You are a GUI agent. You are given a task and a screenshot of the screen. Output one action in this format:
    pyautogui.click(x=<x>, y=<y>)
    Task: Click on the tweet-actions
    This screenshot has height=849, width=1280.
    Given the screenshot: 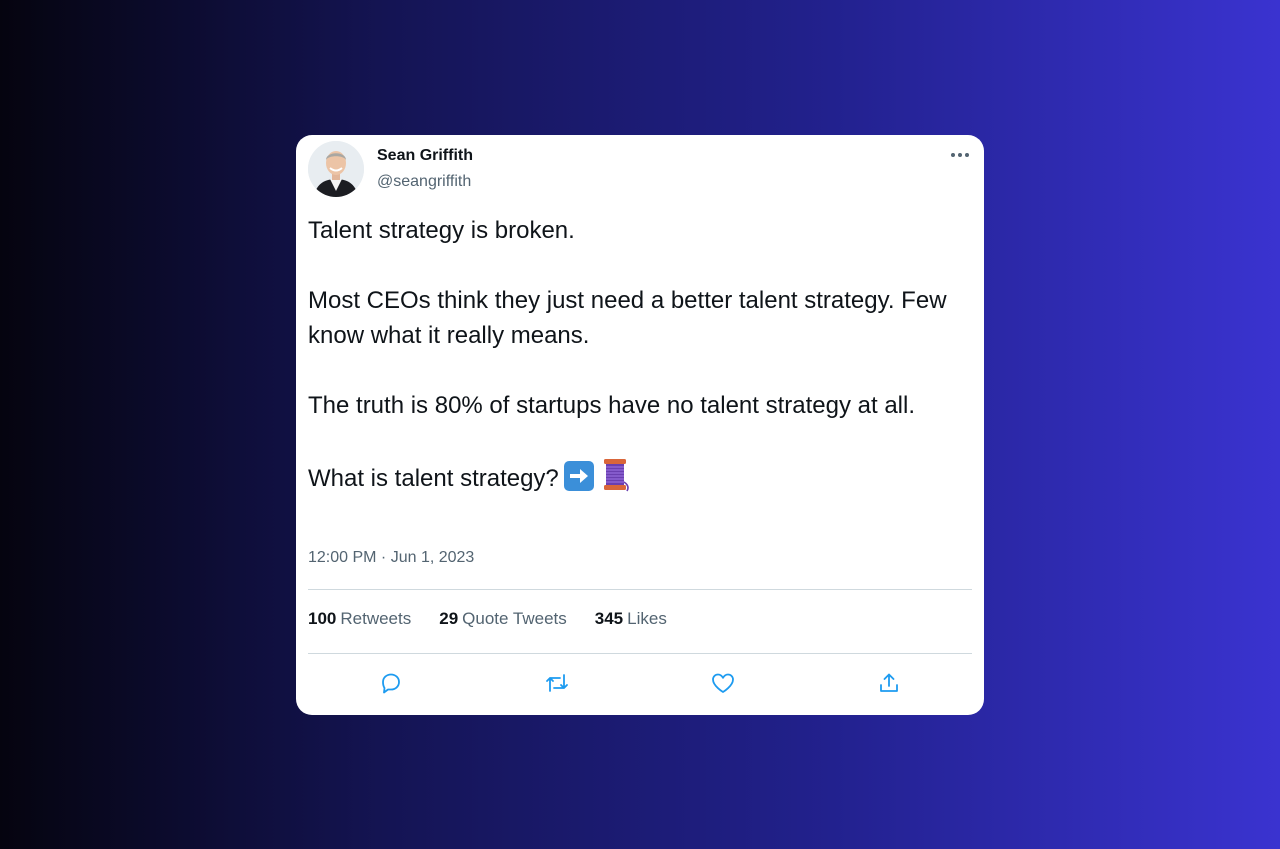 What is the action you would take?
    pyautogui.click(x=640, y=683)
    